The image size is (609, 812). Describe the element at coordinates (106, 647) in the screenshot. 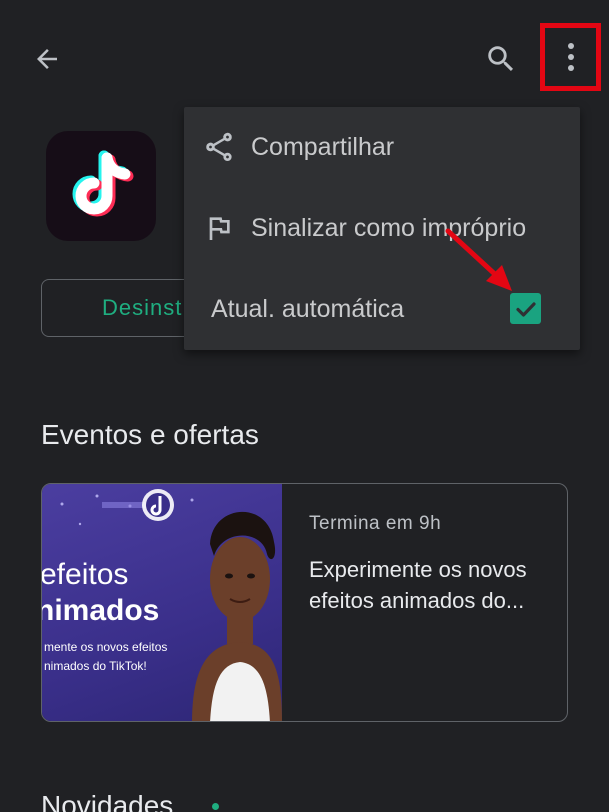

I see `promo-subtext-1: mente os novos efeitos` at that location.